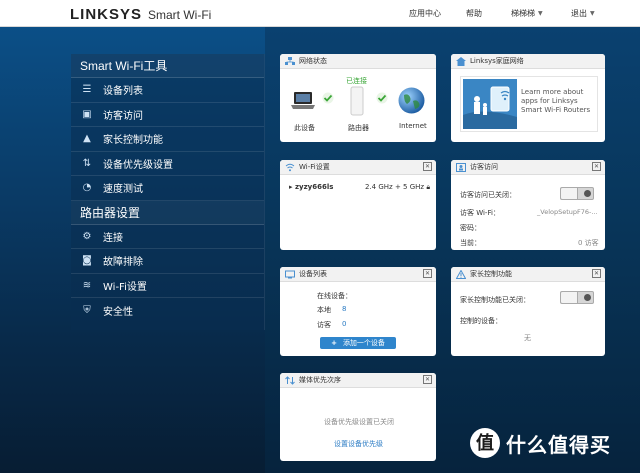 This screenshot has width=640, height=473. Describe the element at coordinates (167, 286) in the screenshot. I see `sidebar-item-wifi-settings: ≋ Wi-Fi设置` at that location.